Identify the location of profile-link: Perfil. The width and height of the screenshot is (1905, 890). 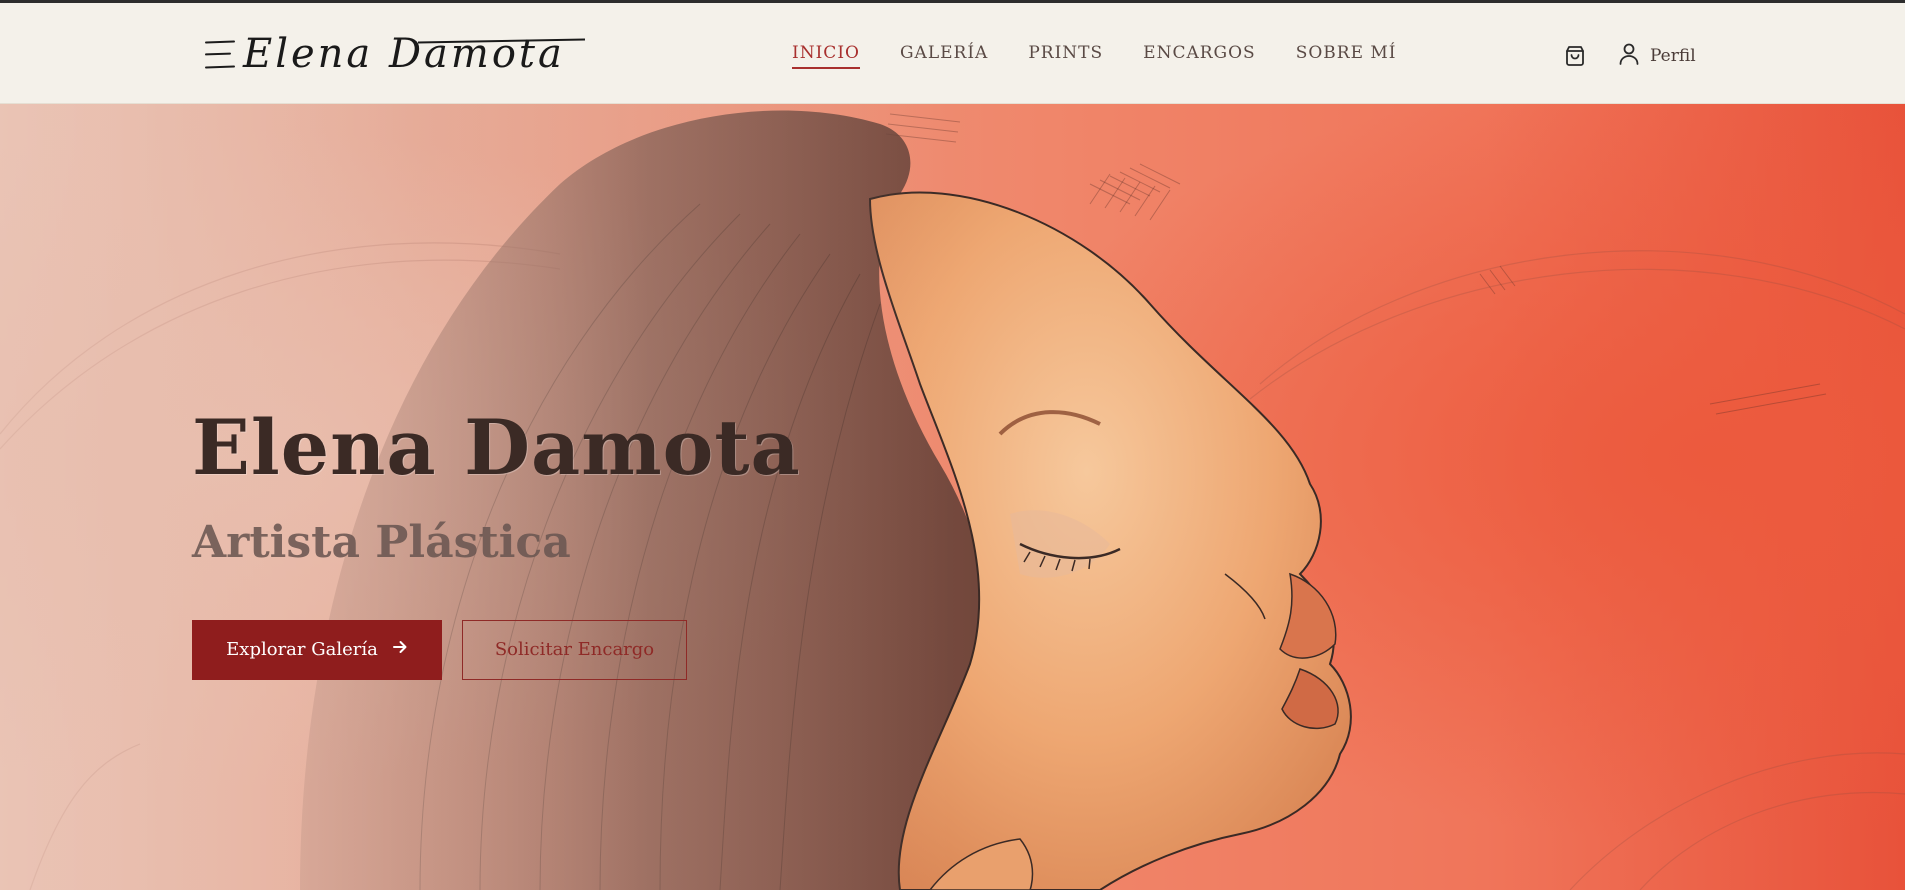
(1657, 56).